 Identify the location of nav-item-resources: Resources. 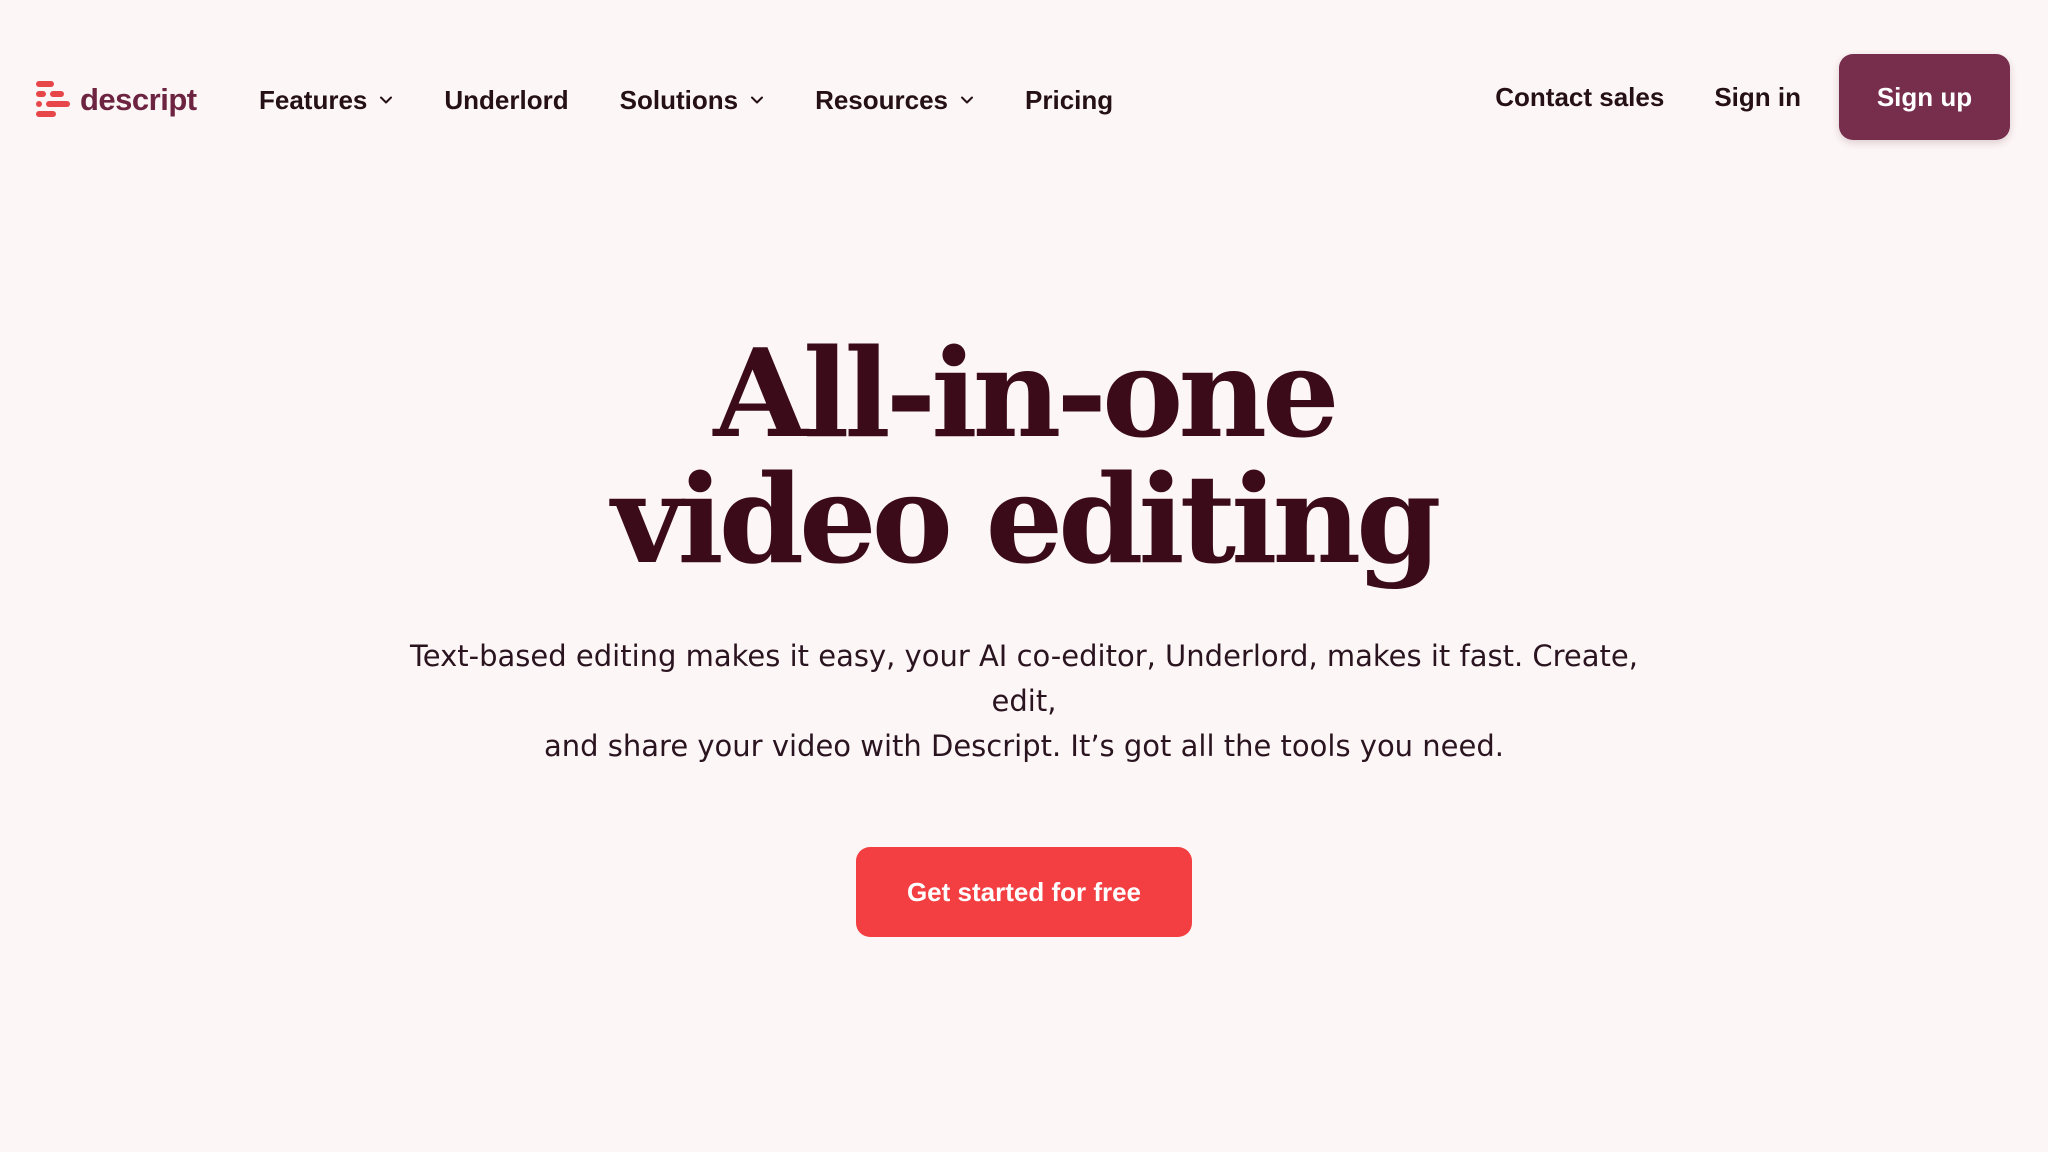
(894, 100).